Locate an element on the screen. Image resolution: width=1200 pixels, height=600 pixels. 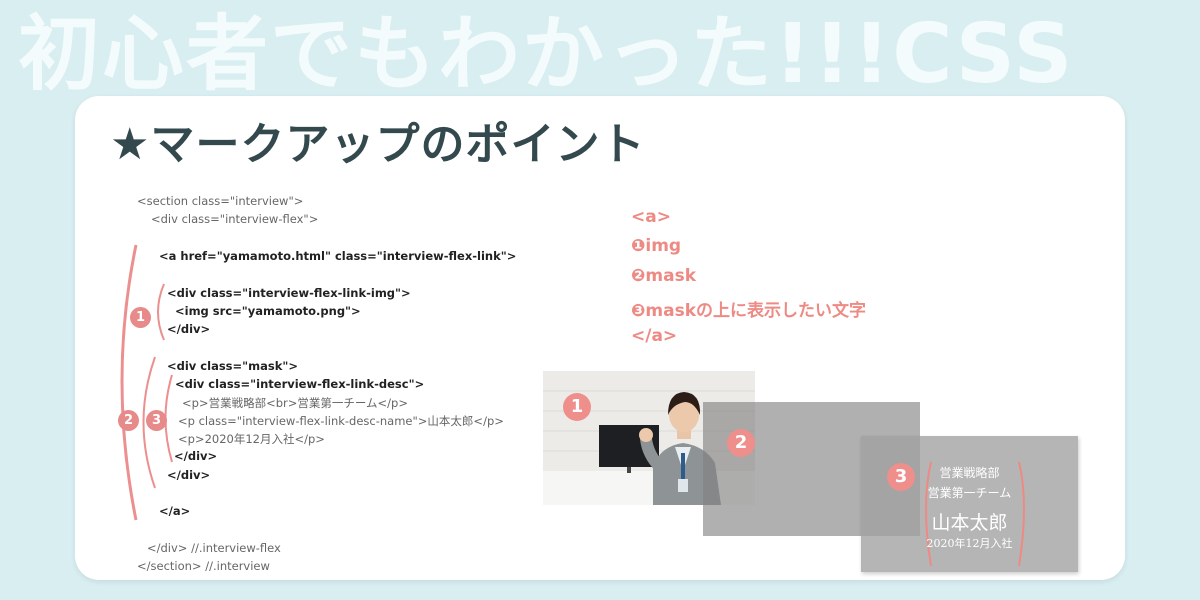
description-brackets is located at coordinates (975, 514).